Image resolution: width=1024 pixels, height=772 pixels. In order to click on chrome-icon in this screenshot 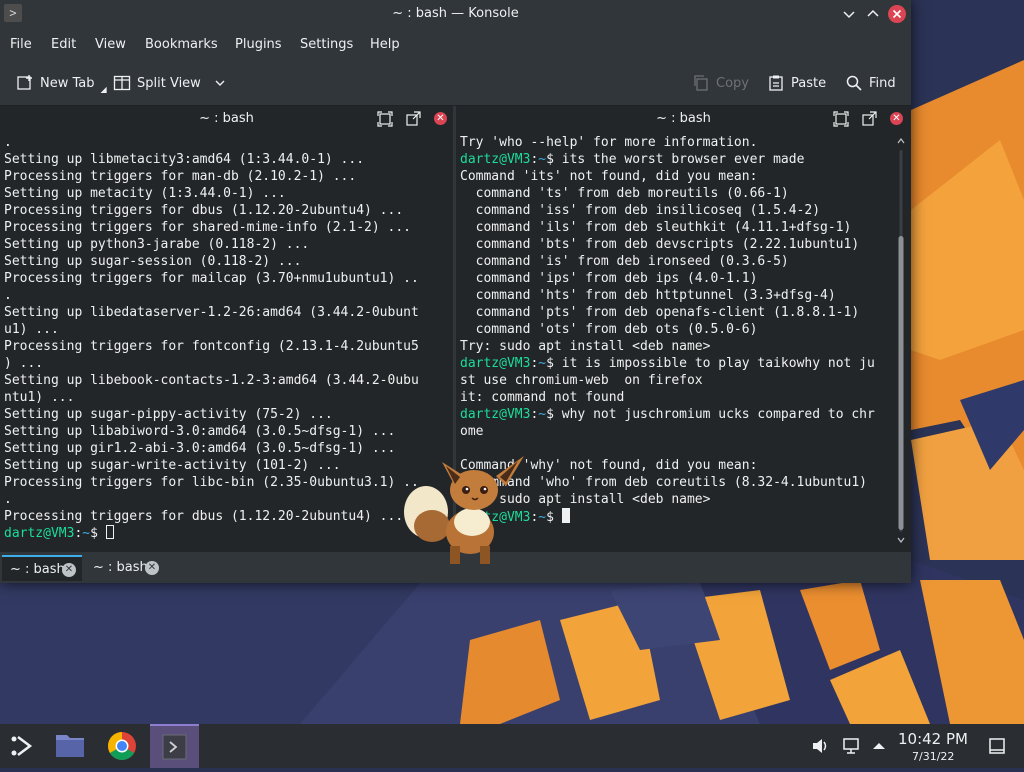, I will do `click(122, 746)`.